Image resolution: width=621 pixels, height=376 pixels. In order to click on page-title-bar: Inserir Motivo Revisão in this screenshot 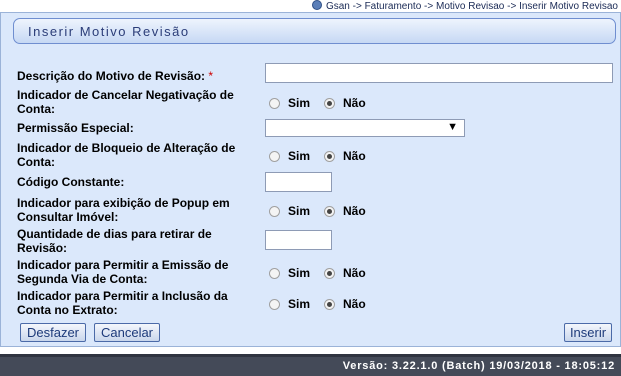, I will do `click(314, 31)`.